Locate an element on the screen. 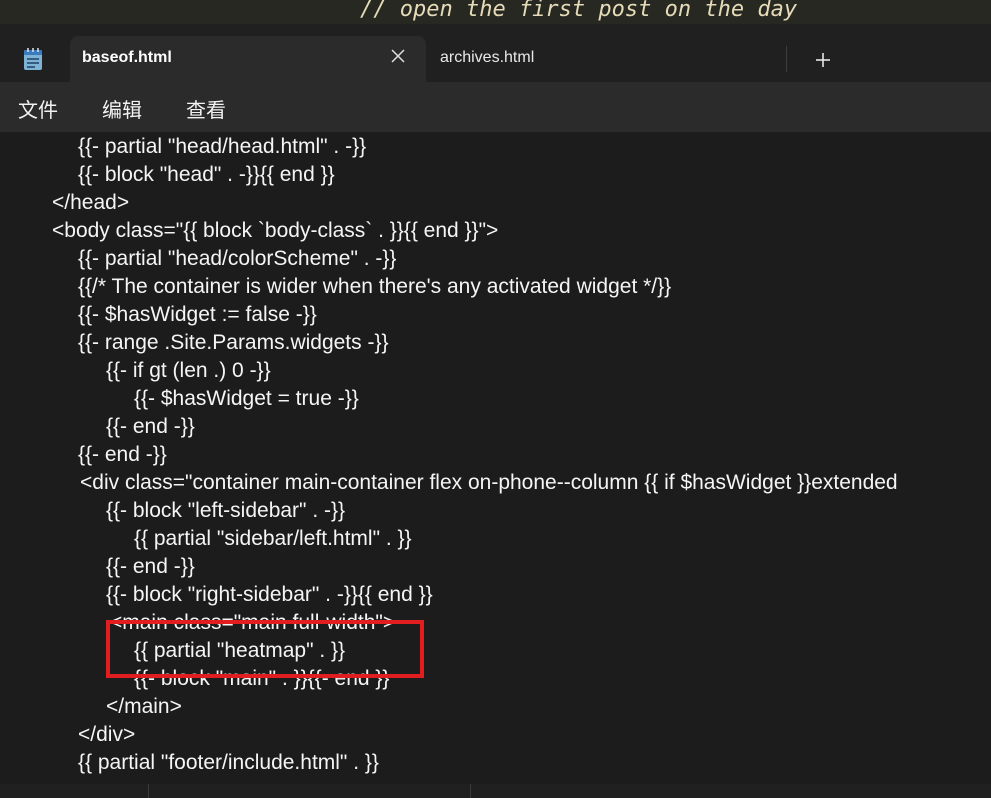 The width and height of the screenshot is (991, 798). tab-archives: archives.html is located at coordinates (606, 59).